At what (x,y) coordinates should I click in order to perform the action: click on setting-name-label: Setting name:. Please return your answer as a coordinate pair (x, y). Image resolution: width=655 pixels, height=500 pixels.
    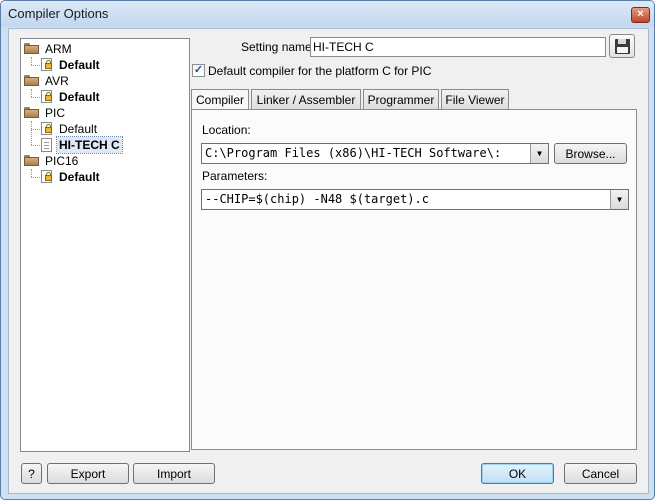
    Looking at the image, I should click on (278, 47).